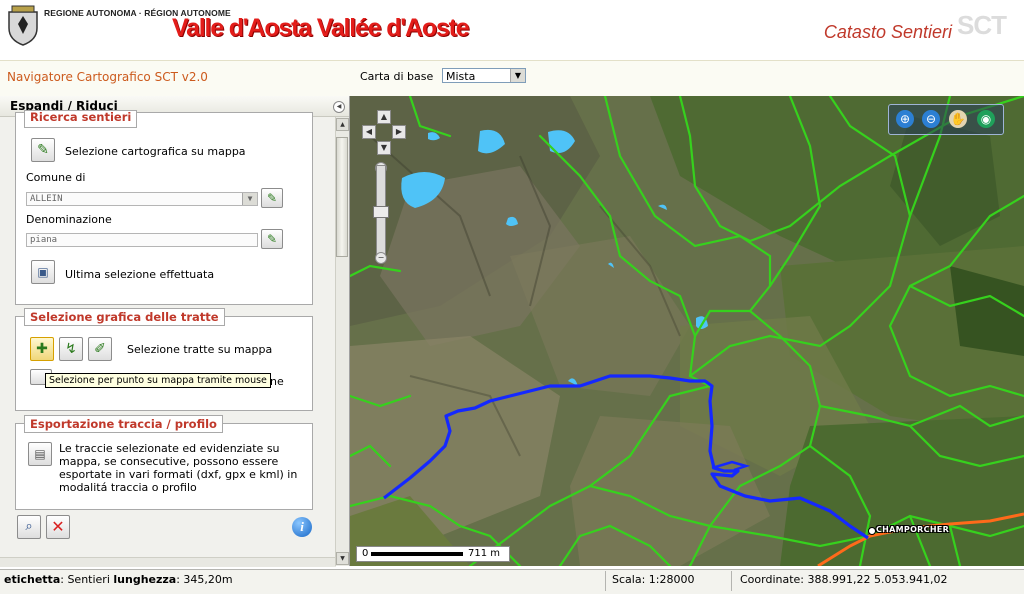 The image size is (1024, 594). Describe the element at coordinates (69, 219) in the screenshot. I see `denominazione-label: Denominazione` at that location.